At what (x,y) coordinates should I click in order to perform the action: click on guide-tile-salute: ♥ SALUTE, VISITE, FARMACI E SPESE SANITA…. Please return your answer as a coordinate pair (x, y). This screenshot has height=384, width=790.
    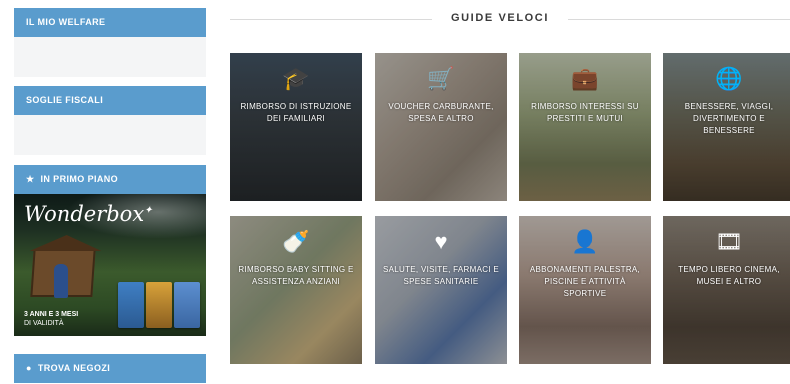
    Looking at the image, I should click on (441, 290).